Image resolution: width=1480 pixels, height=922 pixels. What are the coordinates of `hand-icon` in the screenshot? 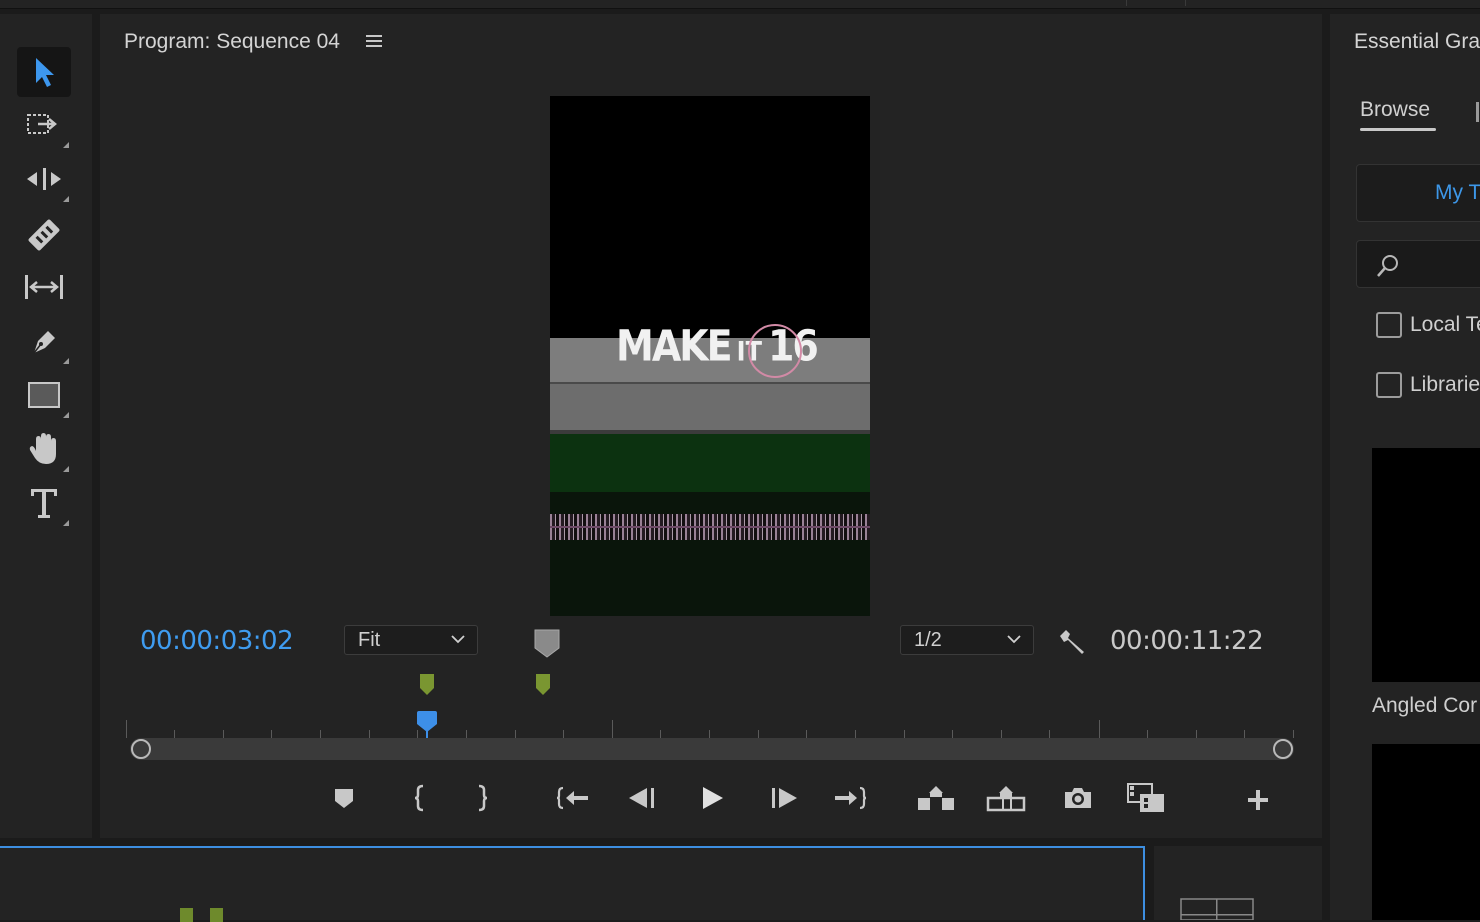 It's located at (42, 448).